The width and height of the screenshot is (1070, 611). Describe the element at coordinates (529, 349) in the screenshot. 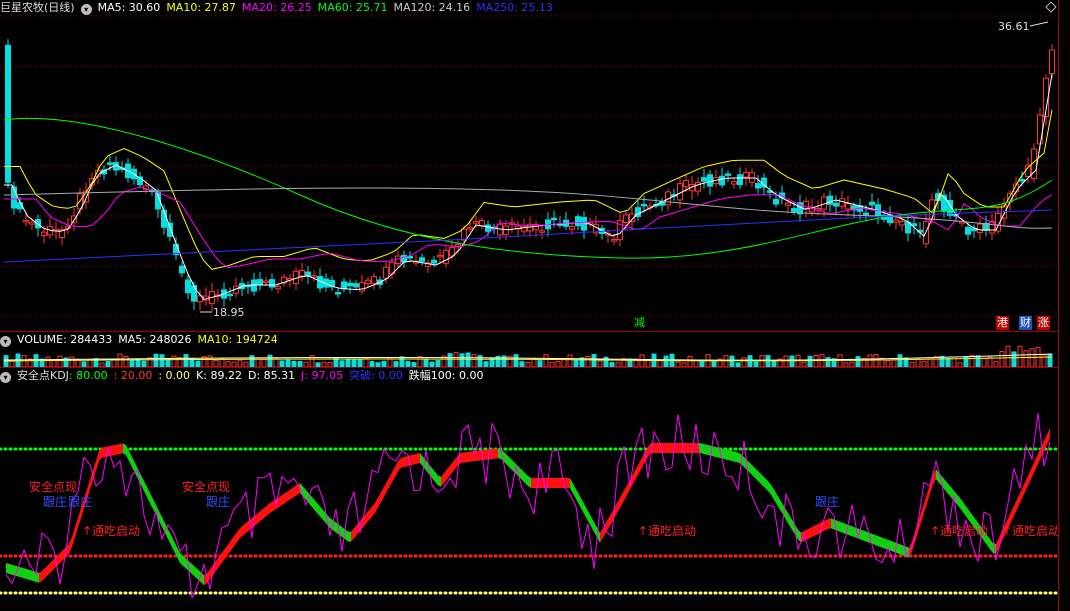

I see `volume-chart` at that location.